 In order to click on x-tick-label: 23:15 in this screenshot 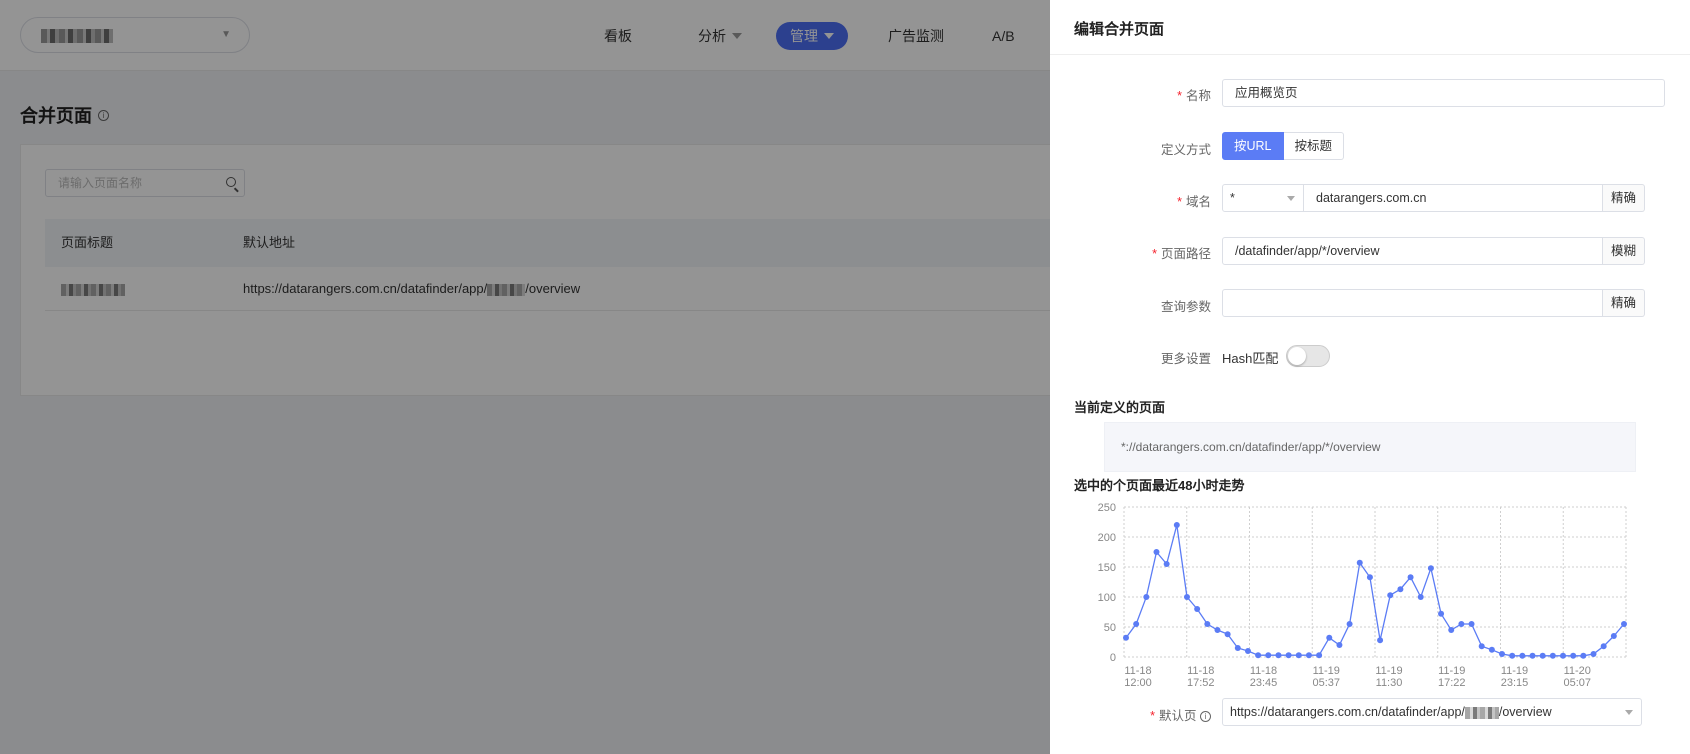, I will do `click(1515, 683)`.